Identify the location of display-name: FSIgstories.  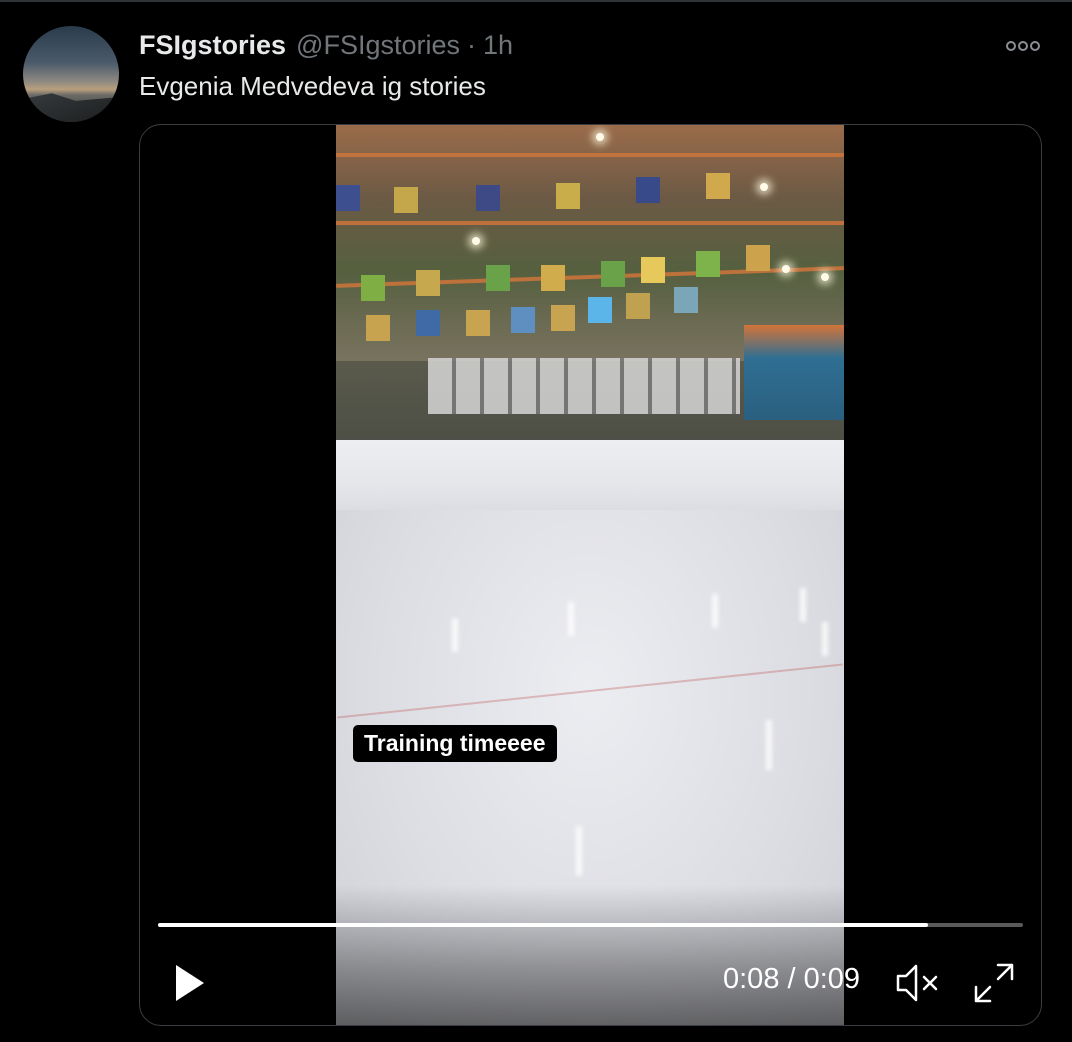
(212, 45).